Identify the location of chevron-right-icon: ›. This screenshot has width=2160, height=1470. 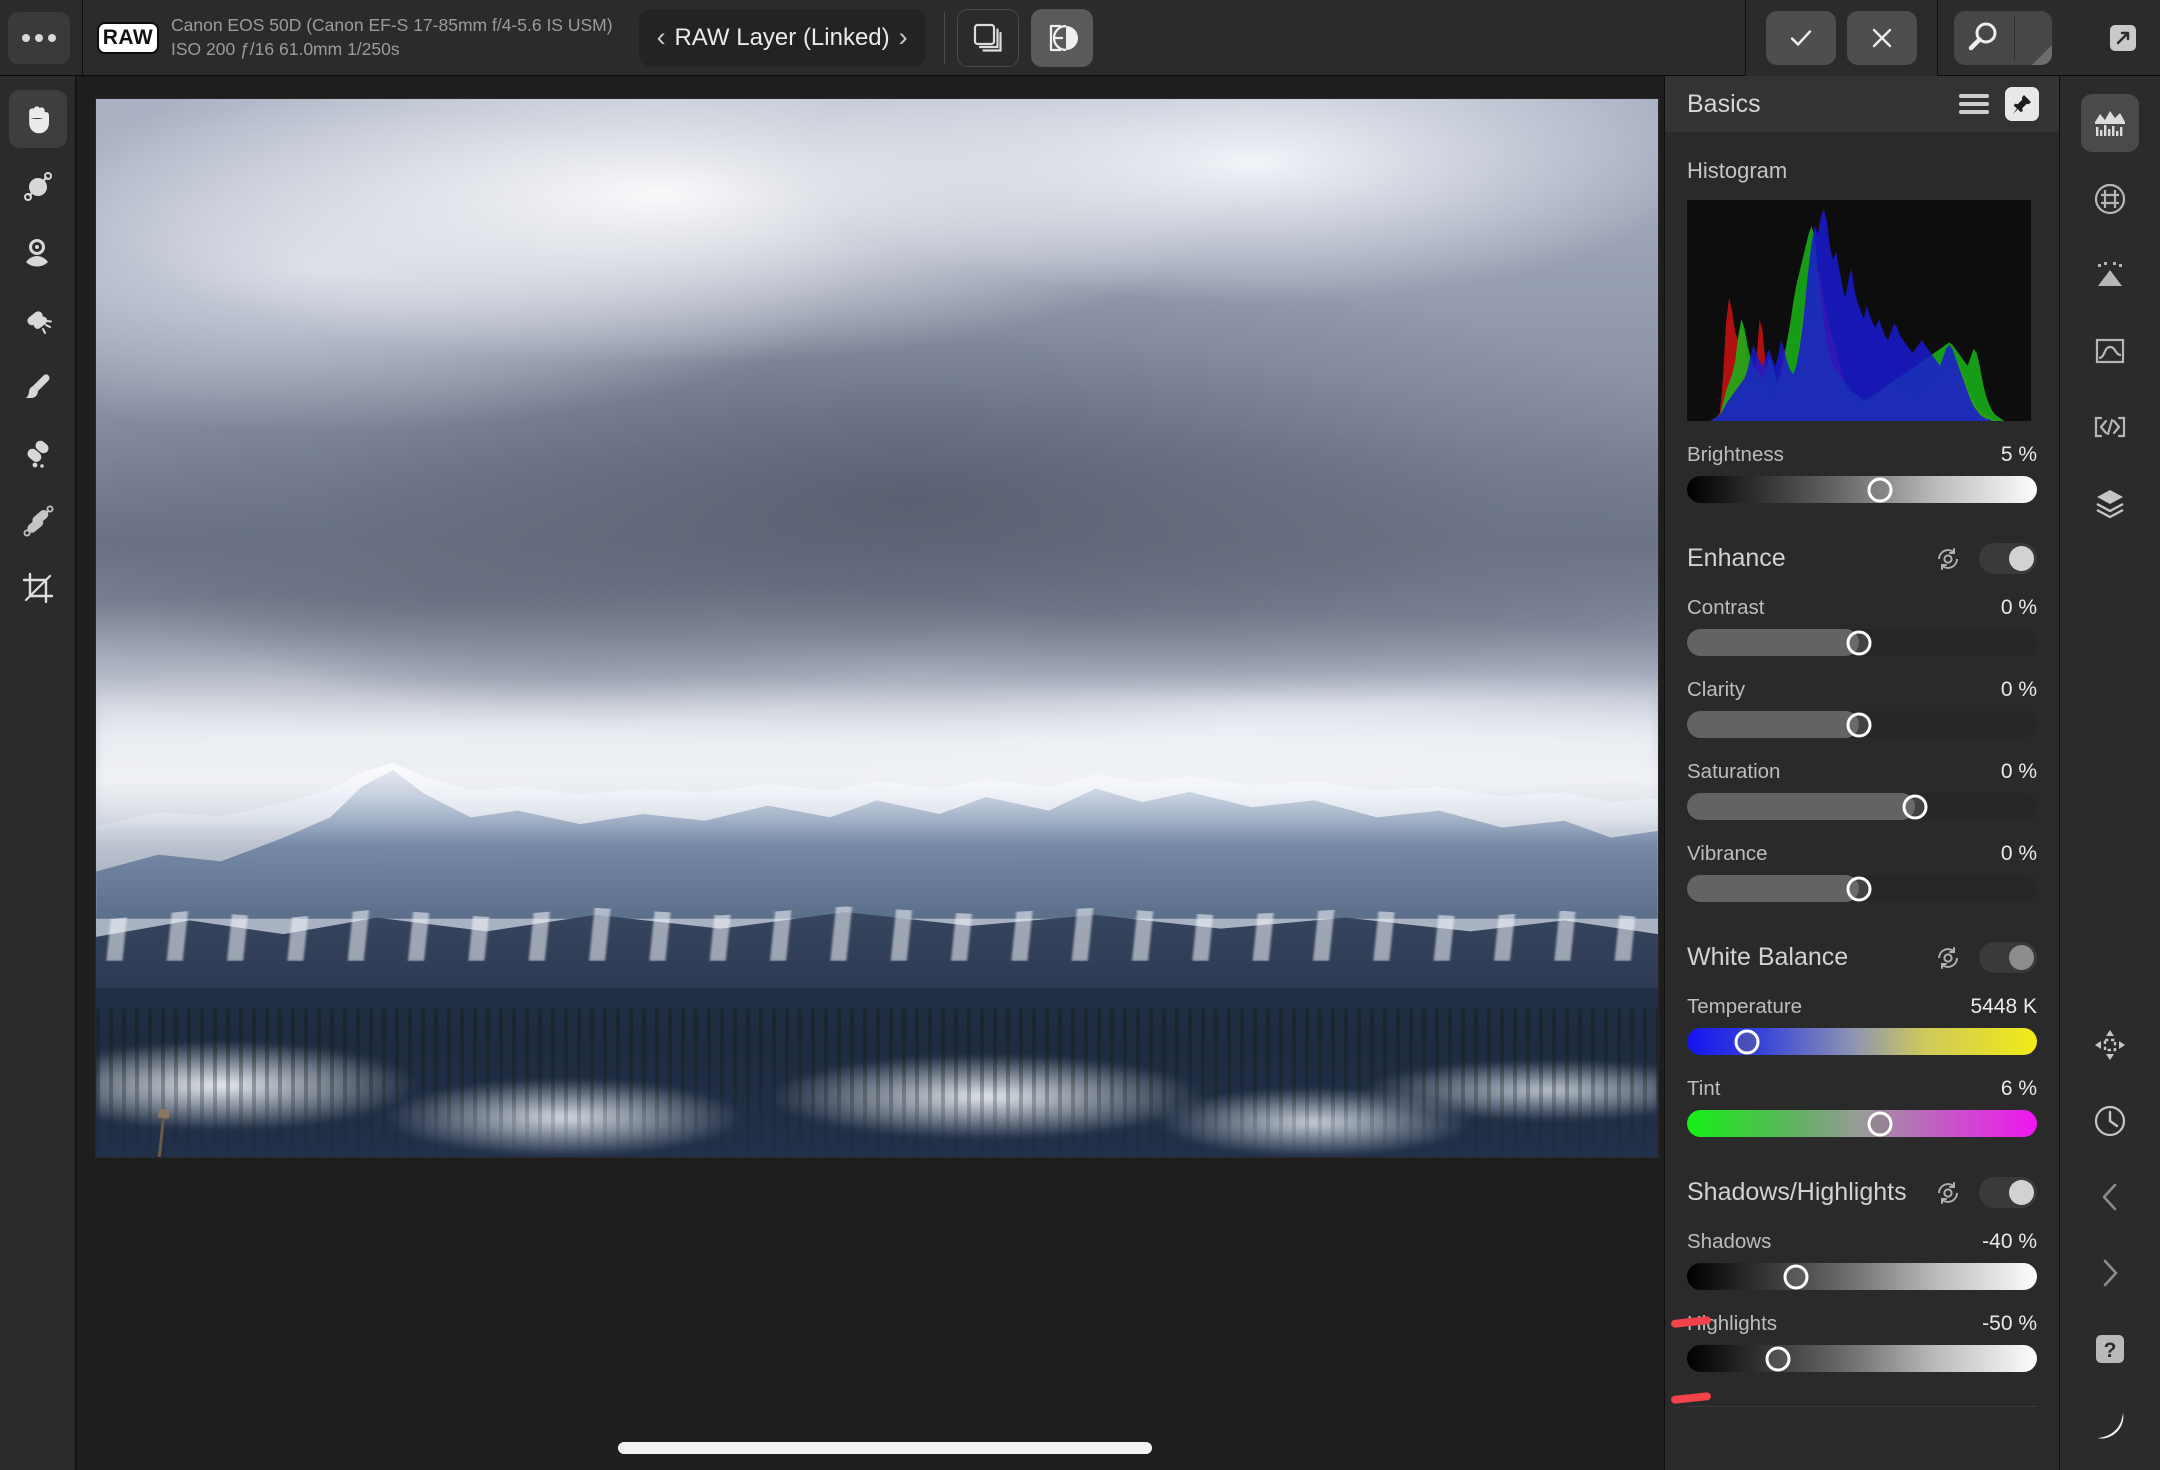
(903, 37).